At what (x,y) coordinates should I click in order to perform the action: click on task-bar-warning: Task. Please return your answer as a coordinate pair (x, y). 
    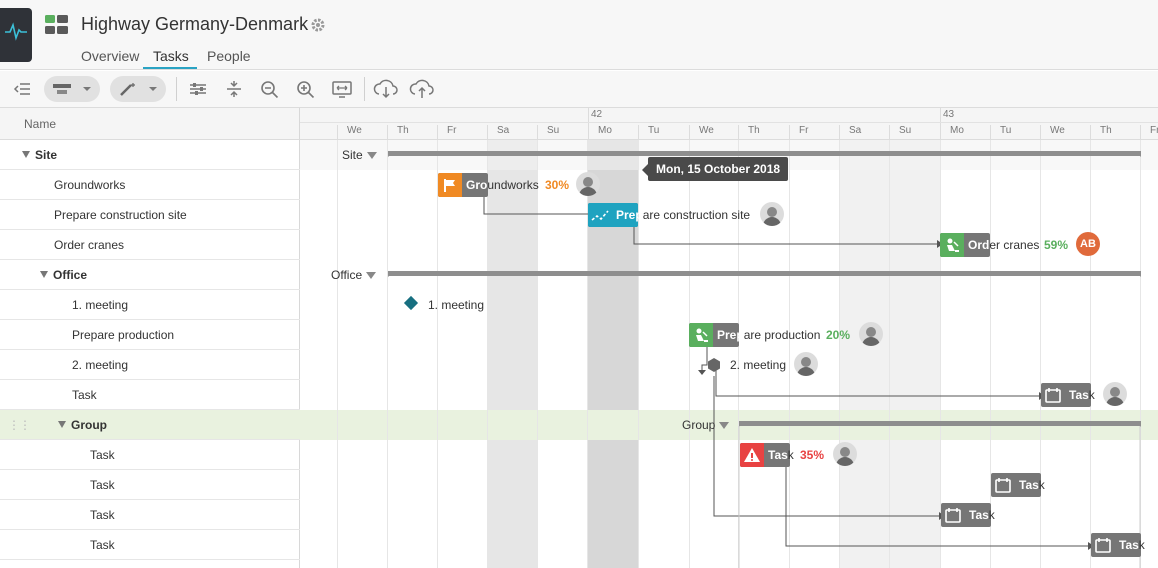
    Looking at the image, I should click on (767, 455).